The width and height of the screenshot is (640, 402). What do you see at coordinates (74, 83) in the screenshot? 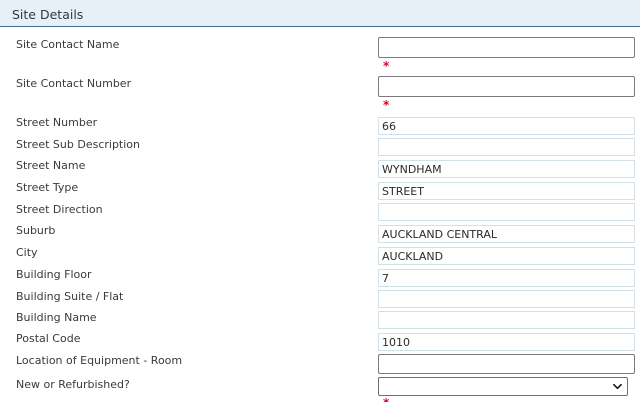
I see `site-contact-number-label: Site Contact Number` at bounding box center [74, 83].